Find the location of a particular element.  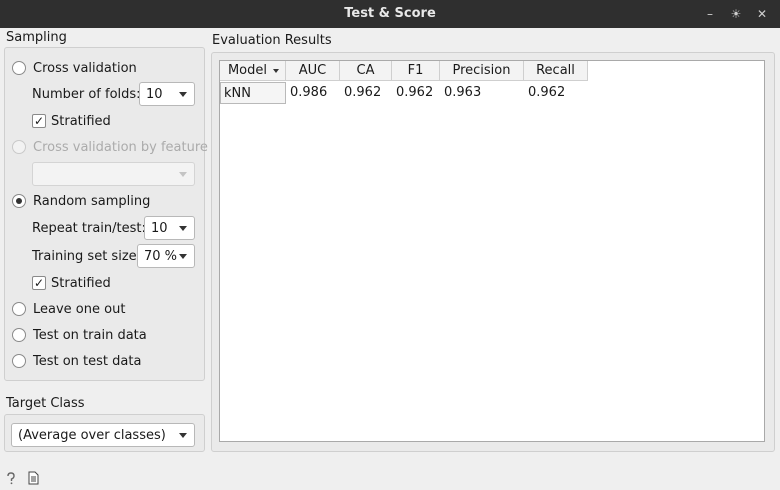

test-on-train-option: Test on train data is located at coordinates (79, 335).